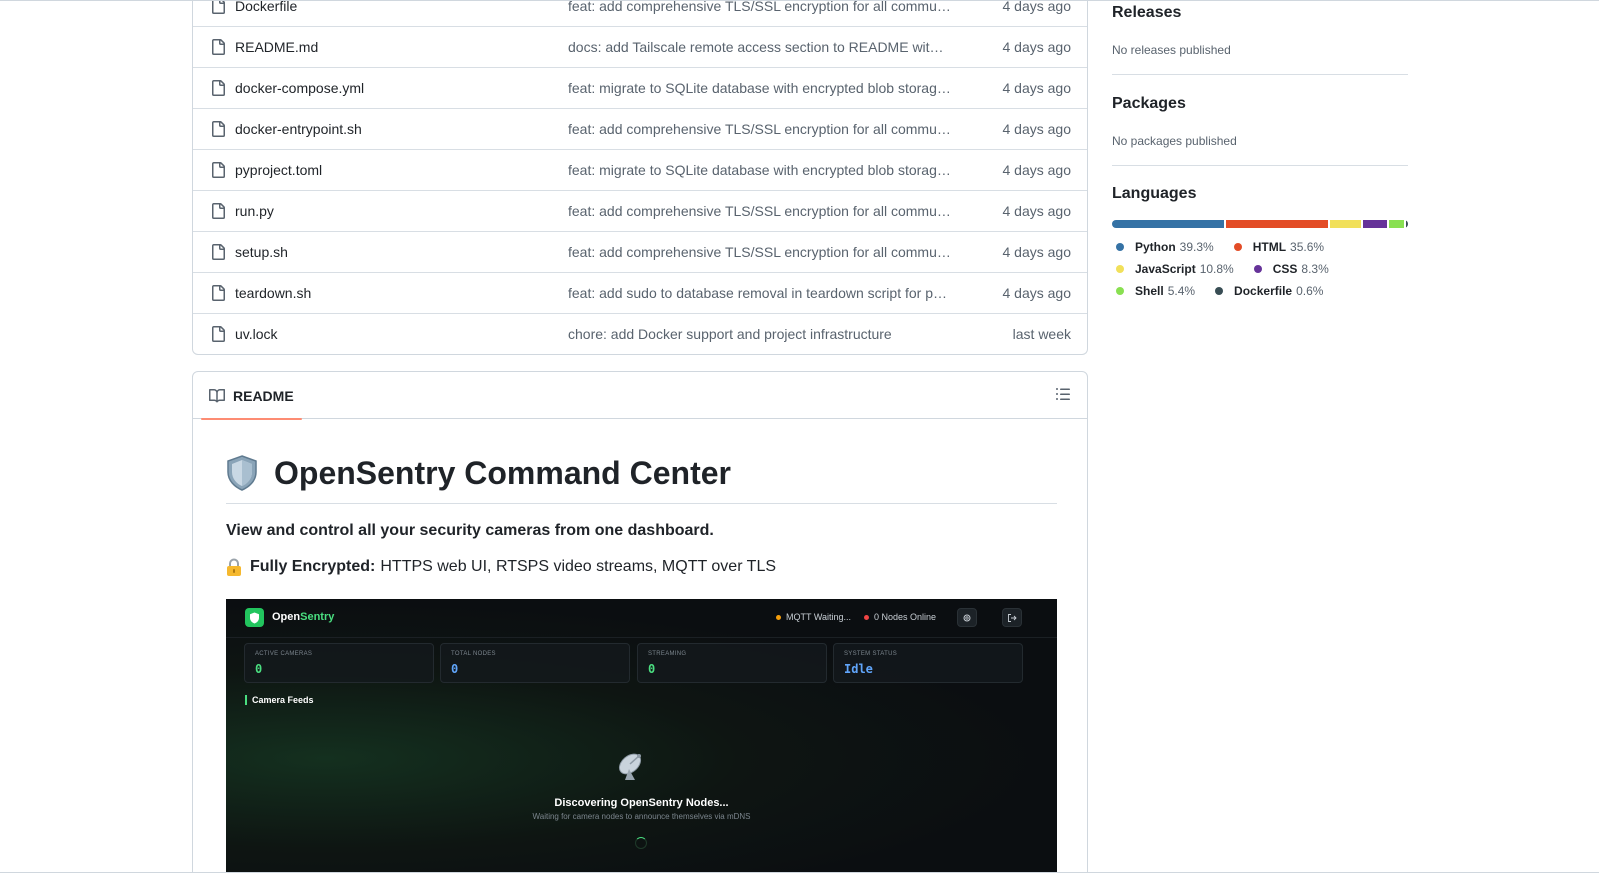 This screenshot has width=1599, height=873. I want to click on file-name-link: run.py, so click(401, 211).